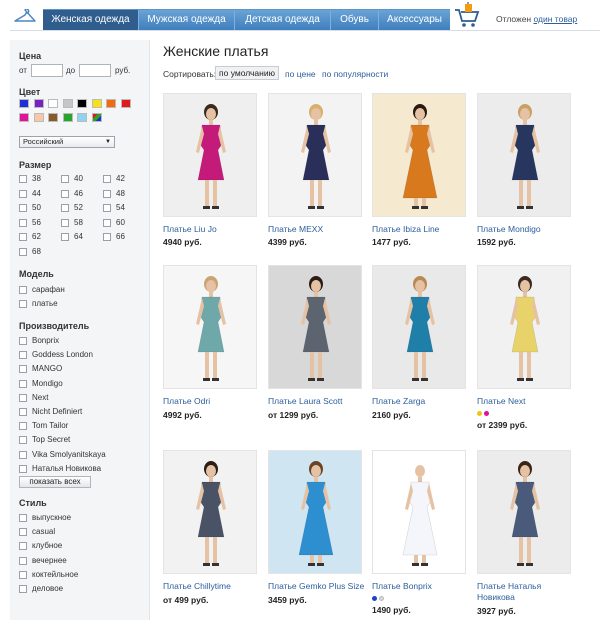  I want to click on product-card: Платье Laura Scott от 1299 руб., so click(318, 345).